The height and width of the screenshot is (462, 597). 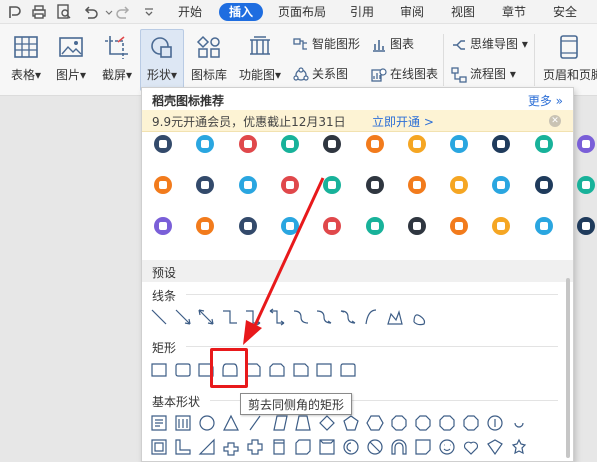 What do you see at coordinates (64, 12) in the screenshot?
I see `print-preview-icon` at bounding box center [64, 12].